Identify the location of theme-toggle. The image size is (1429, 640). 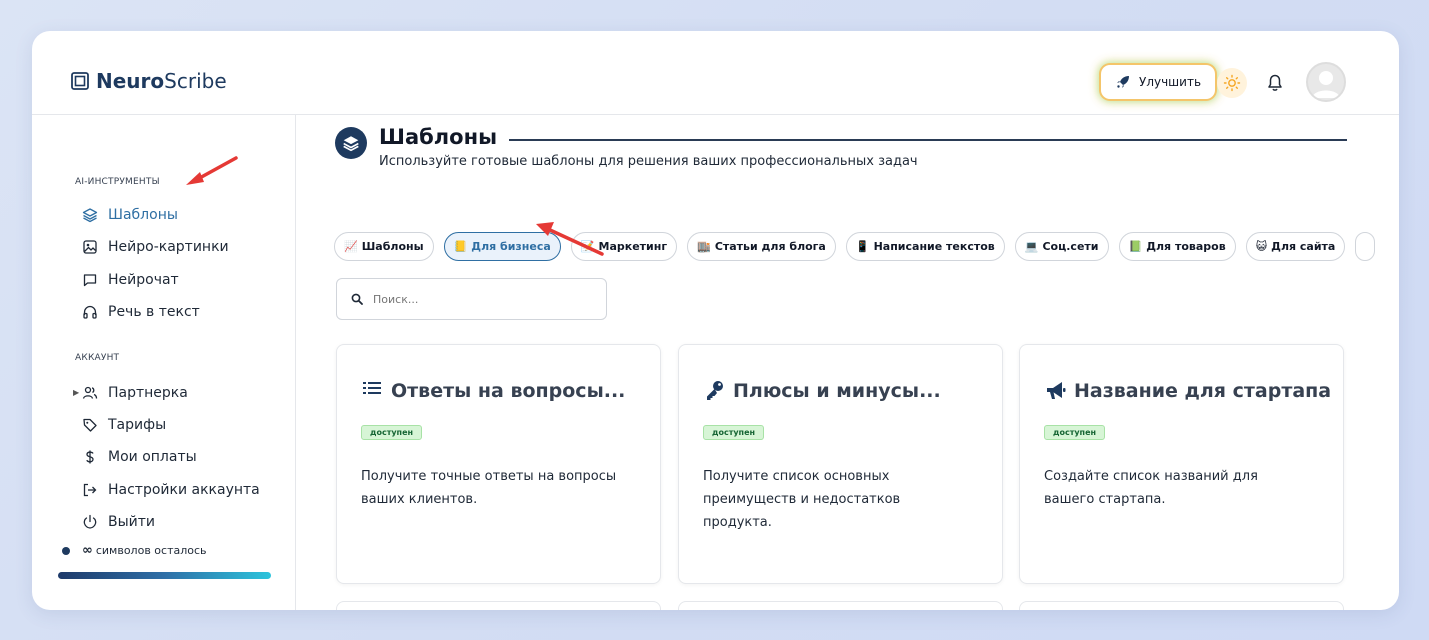
(1232, 83).